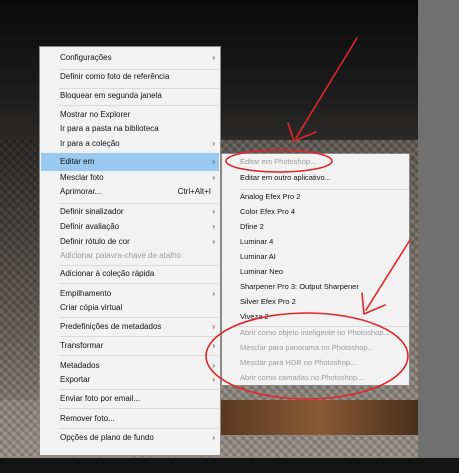 This screenshot has width=459, height=473. I want to click on menu-item-predefinicoes-metadados: Predefinições de metadados ›, so click(130, 327).